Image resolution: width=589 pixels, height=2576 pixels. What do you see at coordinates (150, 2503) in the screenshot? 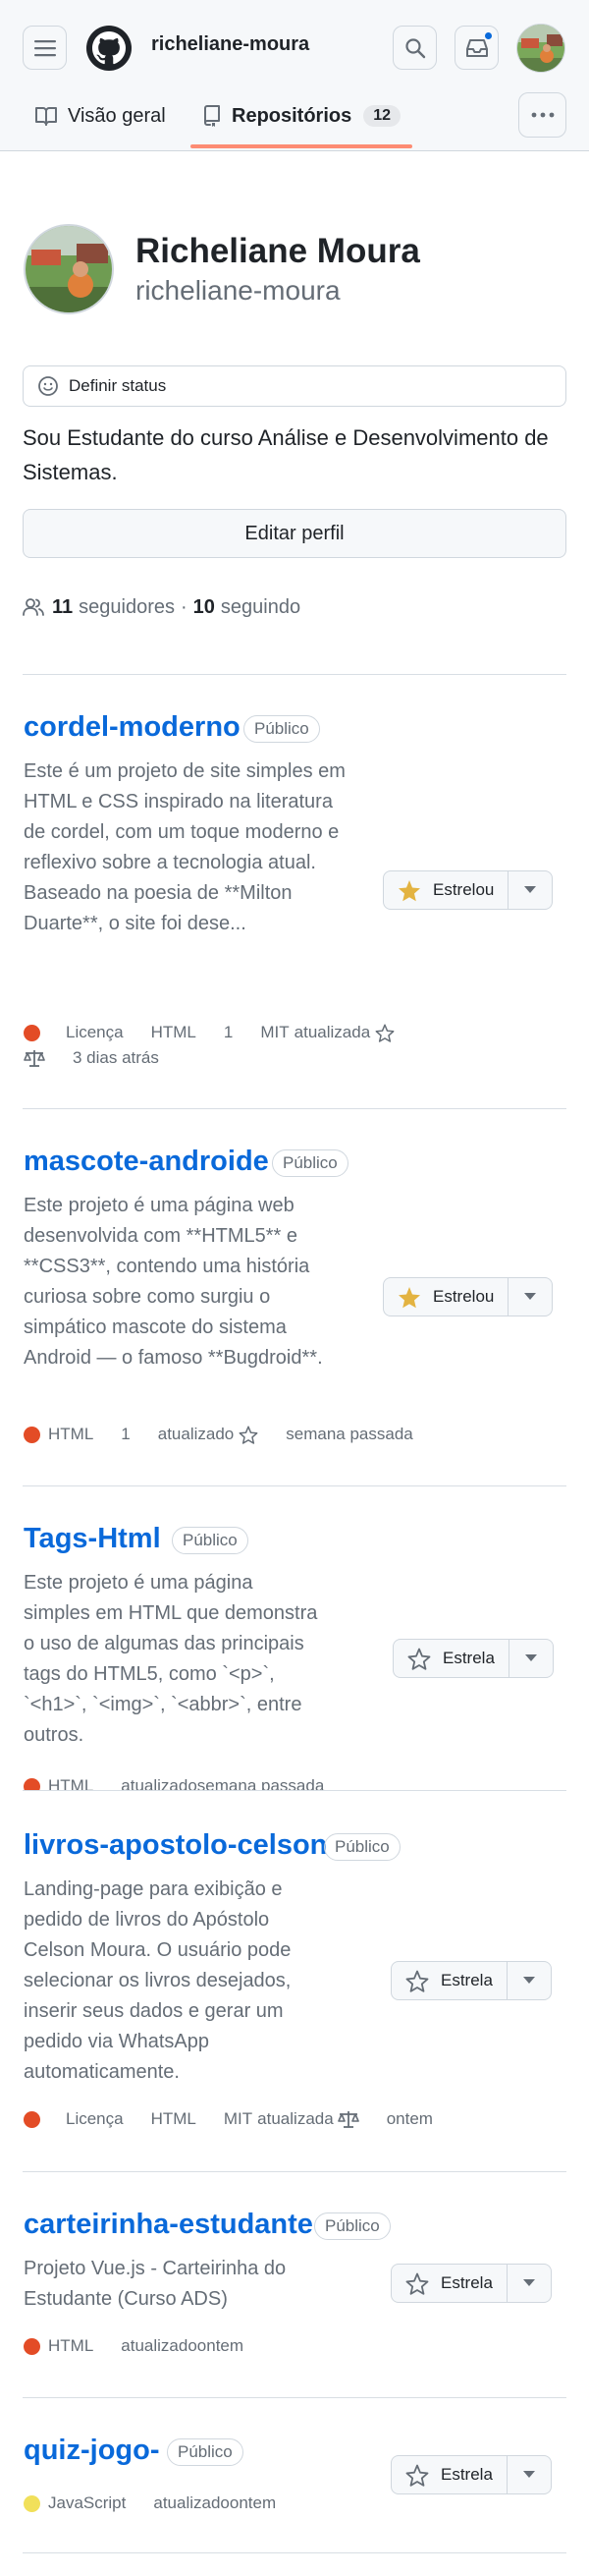
I see `repo-meta: JavaScript atualizado ontem` at bounding box center [150, 2503].